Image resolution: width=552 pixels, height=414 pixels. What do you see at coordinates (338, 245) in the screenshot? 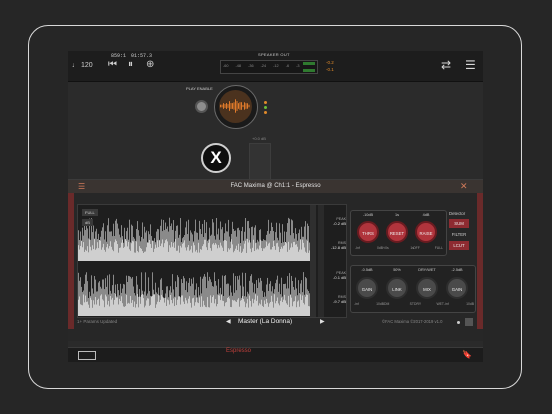
I see `stat-rms-top: RMS -12.8 dB` at bounding box center [338, 245].